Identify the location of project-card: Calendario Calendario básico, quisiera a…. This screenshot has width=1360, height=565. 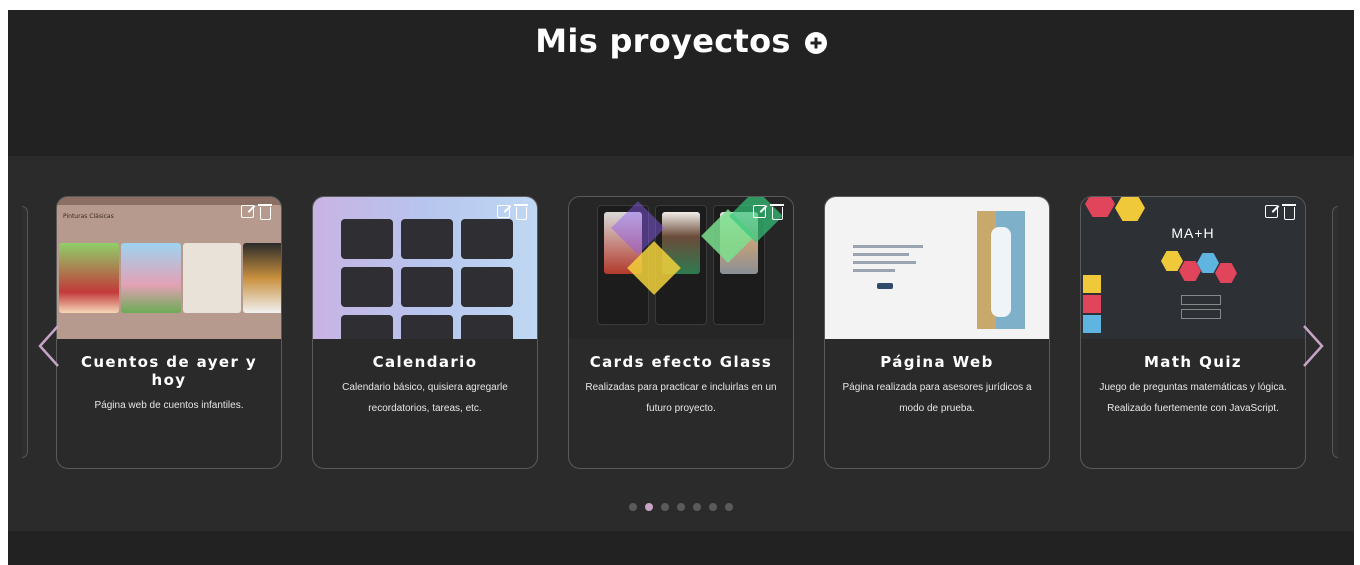
(425, 332).